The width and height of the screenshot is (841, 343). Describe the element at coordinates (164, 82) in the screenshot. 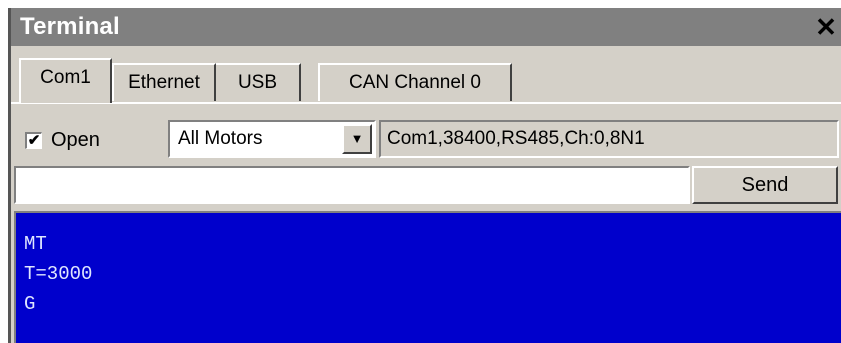

I see `tab-ethernet: Ethernet` at that location.